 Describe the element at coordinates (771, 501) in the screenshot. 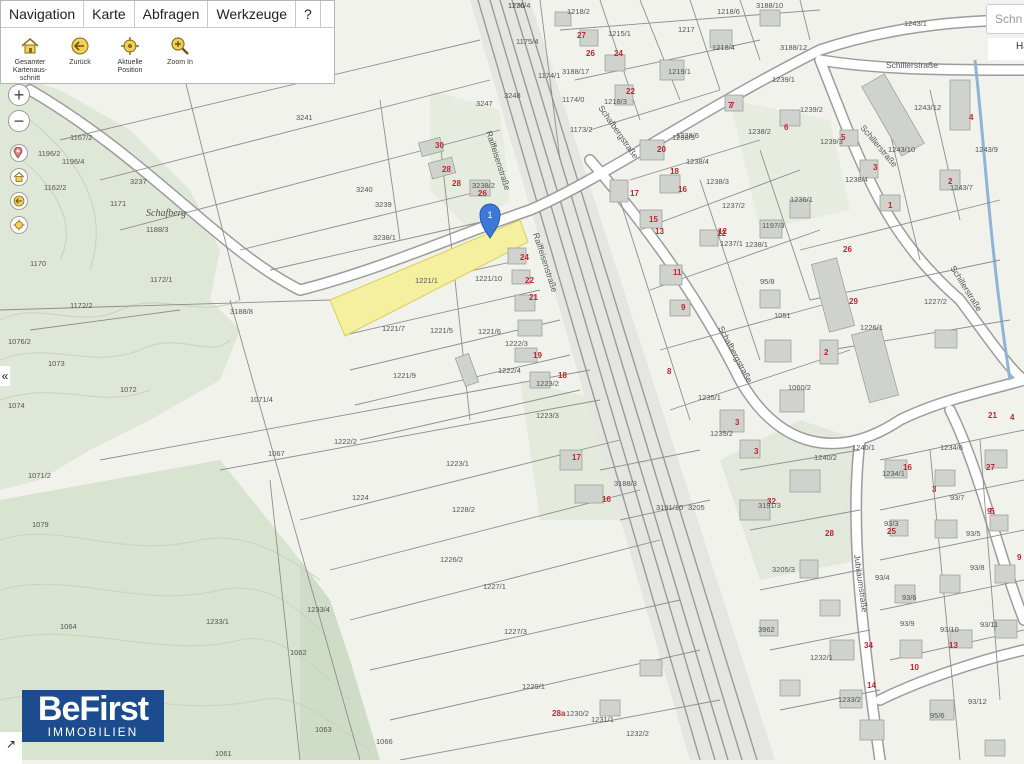

I see `house-number-label: 32` at that location.